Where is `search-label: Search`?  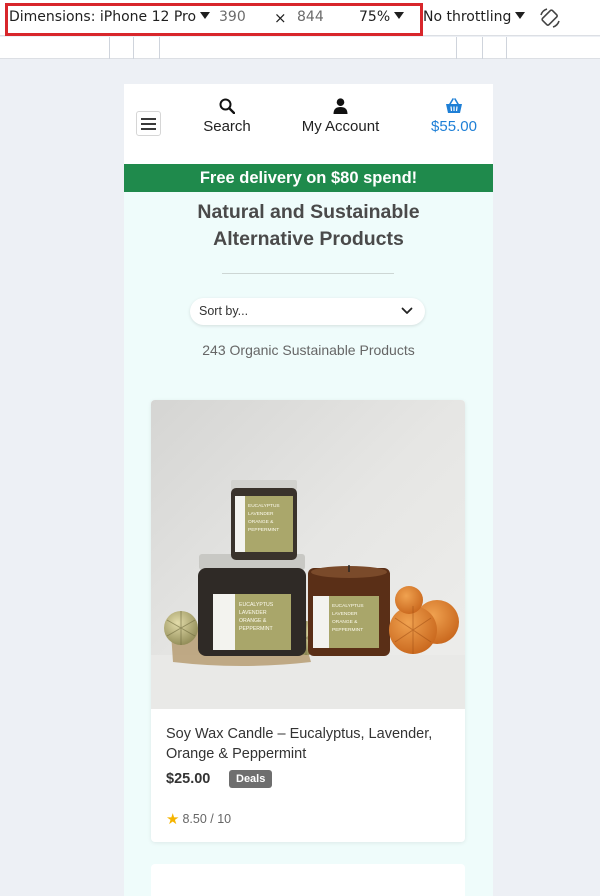 search-label: Search is located at coordinates (227, 126).